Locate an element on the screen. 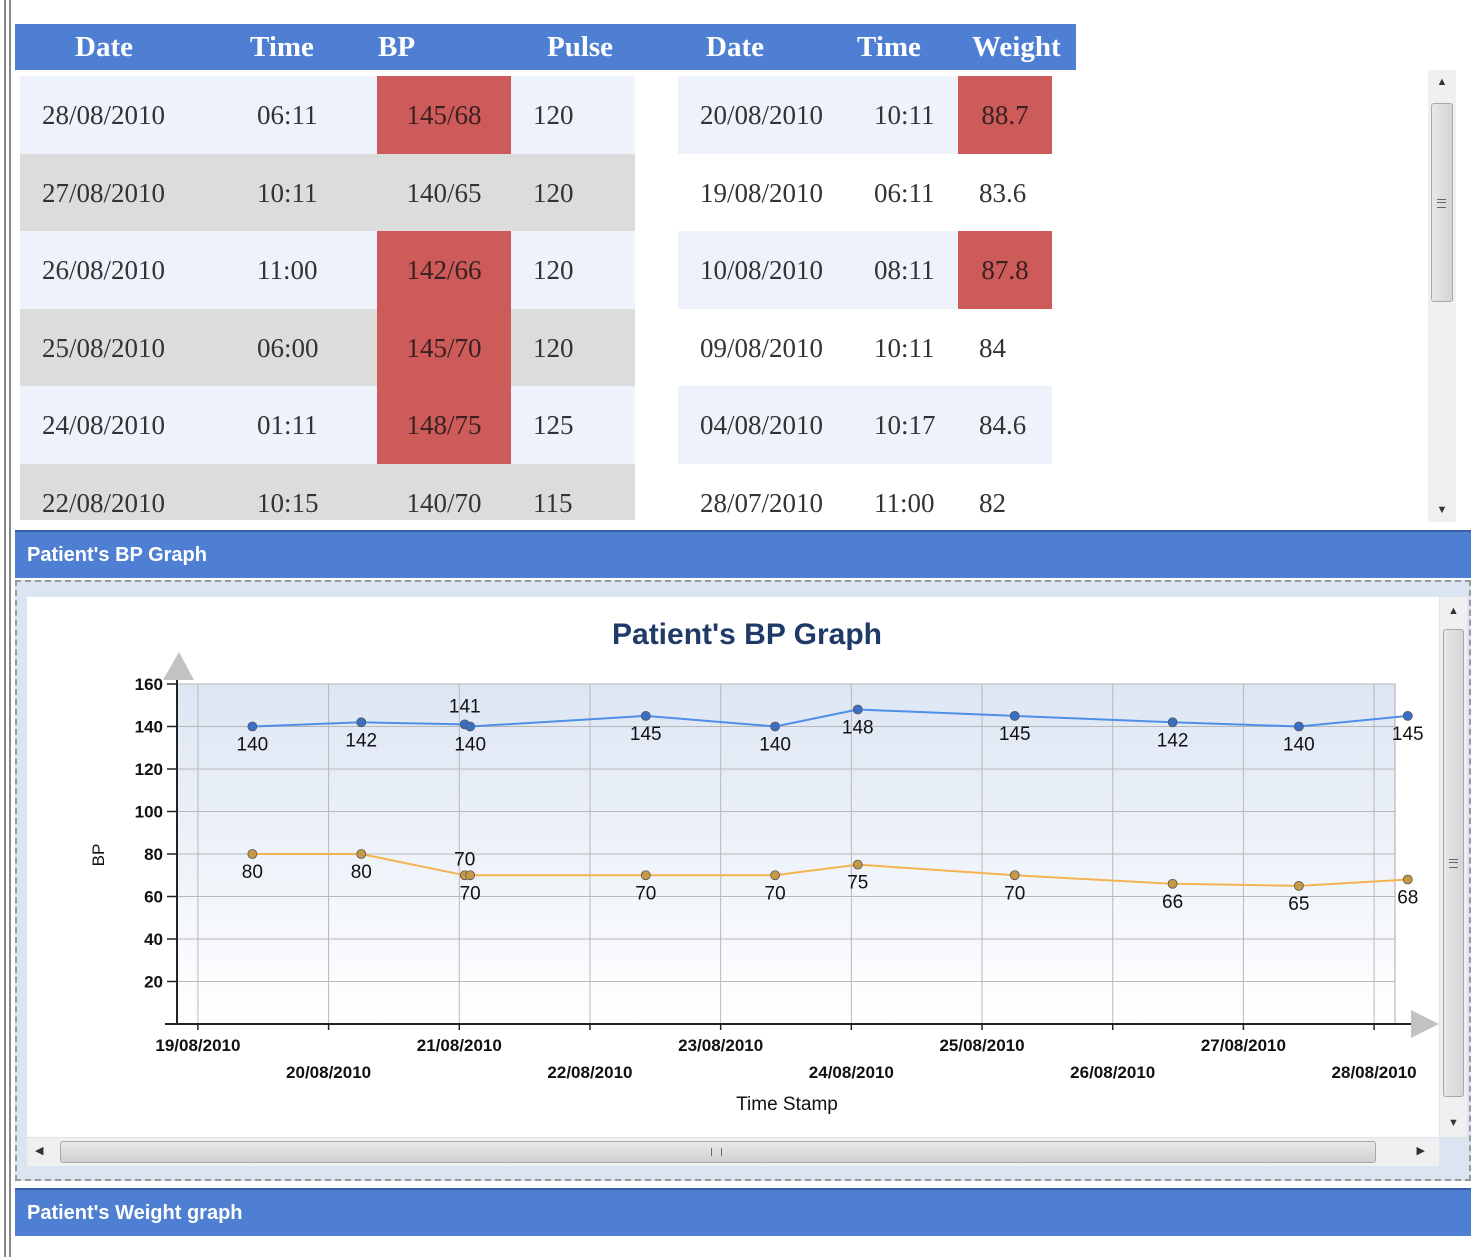 The width and height of the screenshot is (1471, 1257). weight-header-weight: Weight is located at coordinates (1016, 47).